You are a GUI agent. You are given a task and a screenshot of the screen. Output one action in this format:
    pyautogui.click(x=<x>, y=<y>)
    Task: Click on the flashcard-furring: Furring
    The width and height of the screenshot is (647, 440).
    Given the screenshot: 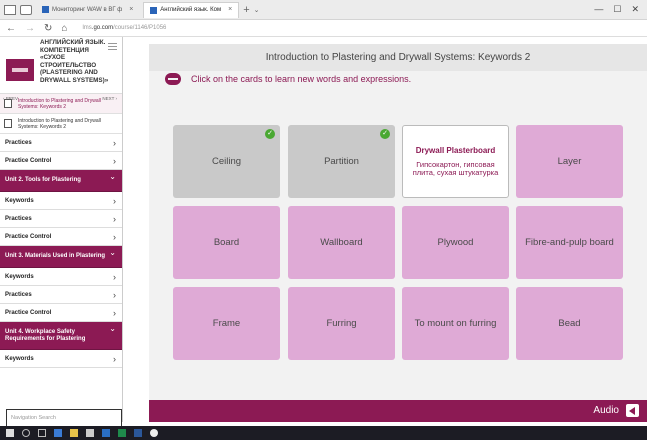 What is the action you would take?
    pyautogui.click(x=341, y=323)
    